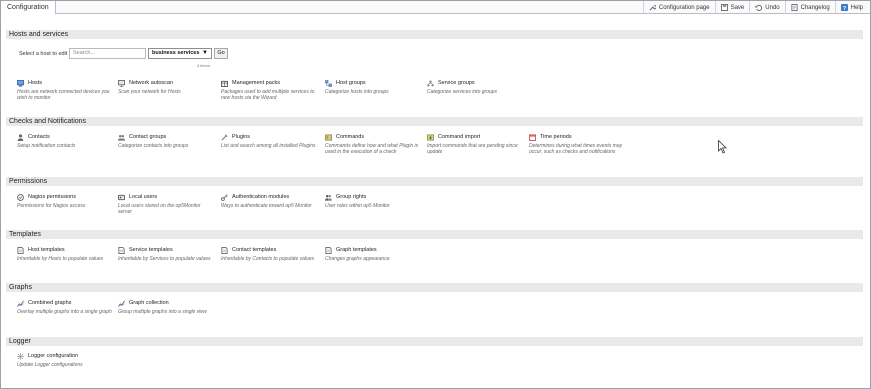 This screenshot has width=871, height=389. What do you see at coordinates (50, 303) in the screenshot?
I see `item-title: Combined graphs` at bounding box center [50, 303].